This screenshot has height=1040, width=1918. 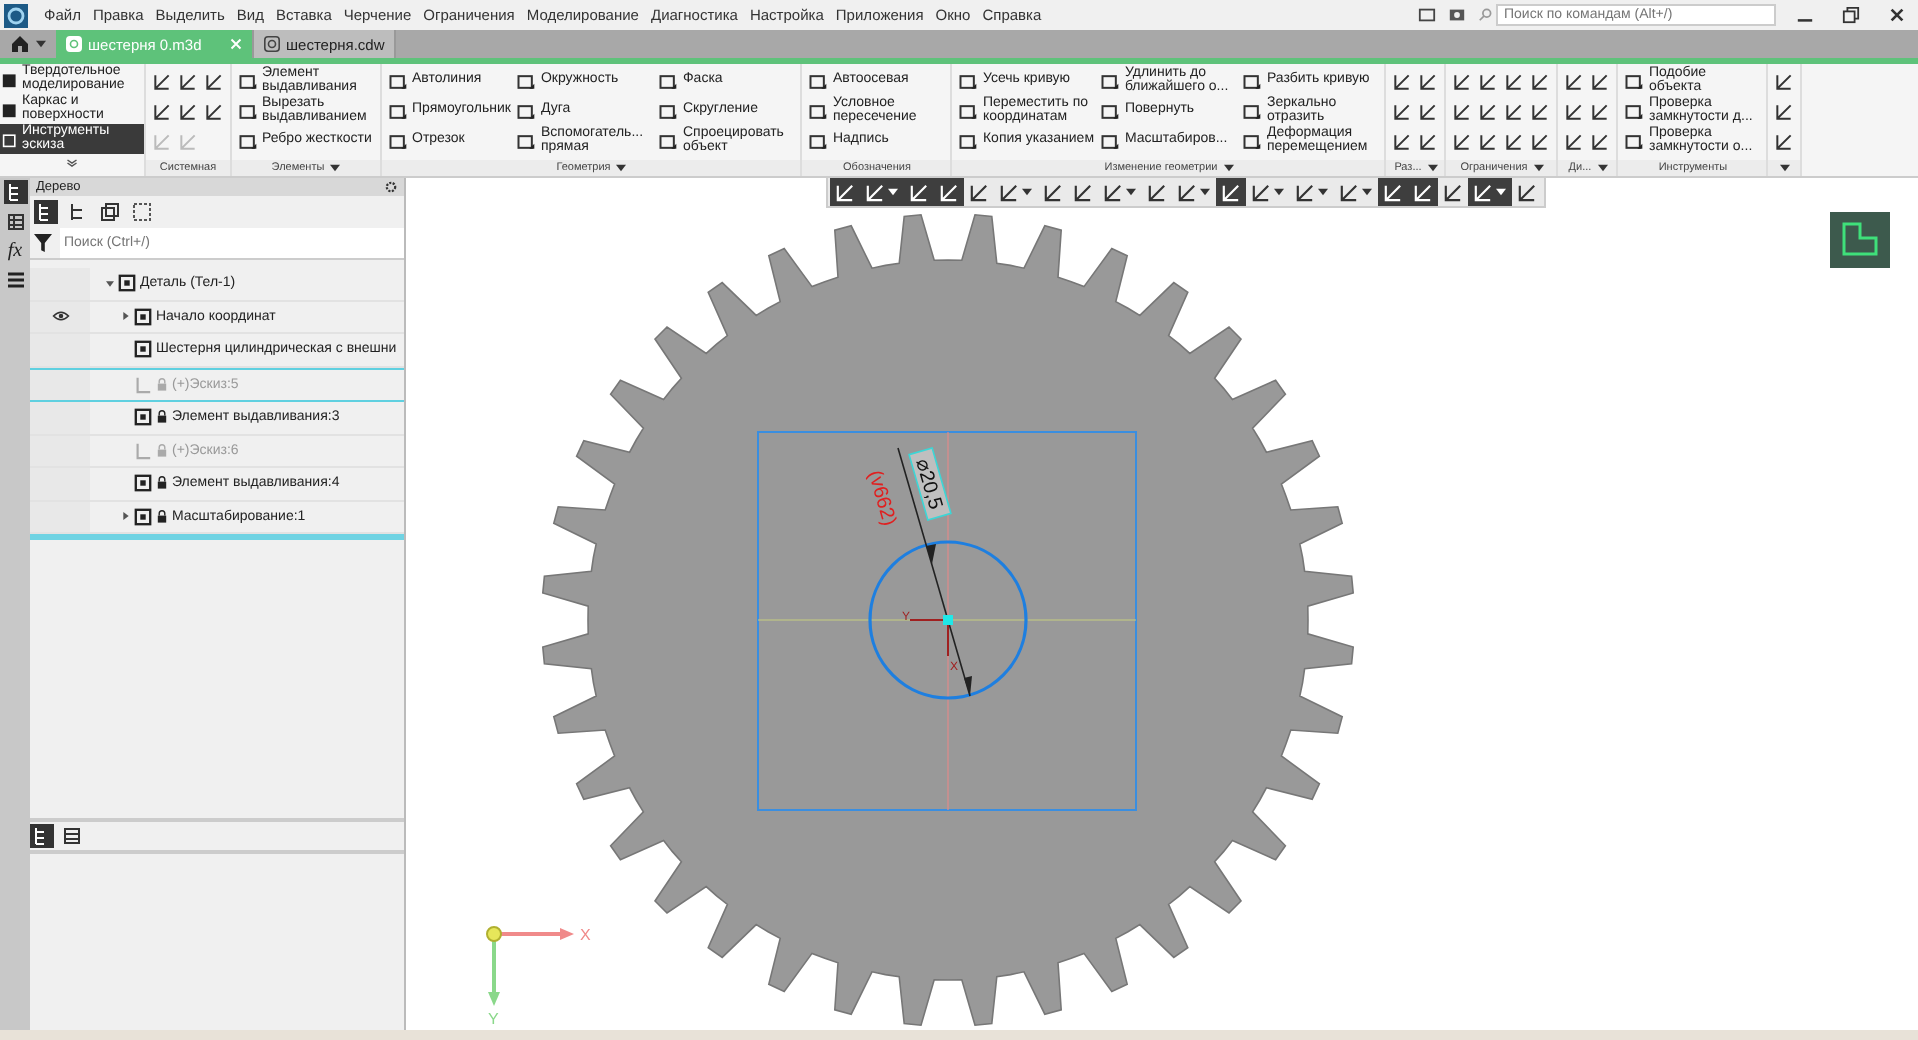 I want to click on camera-icon, so click(x=1457, y=15).